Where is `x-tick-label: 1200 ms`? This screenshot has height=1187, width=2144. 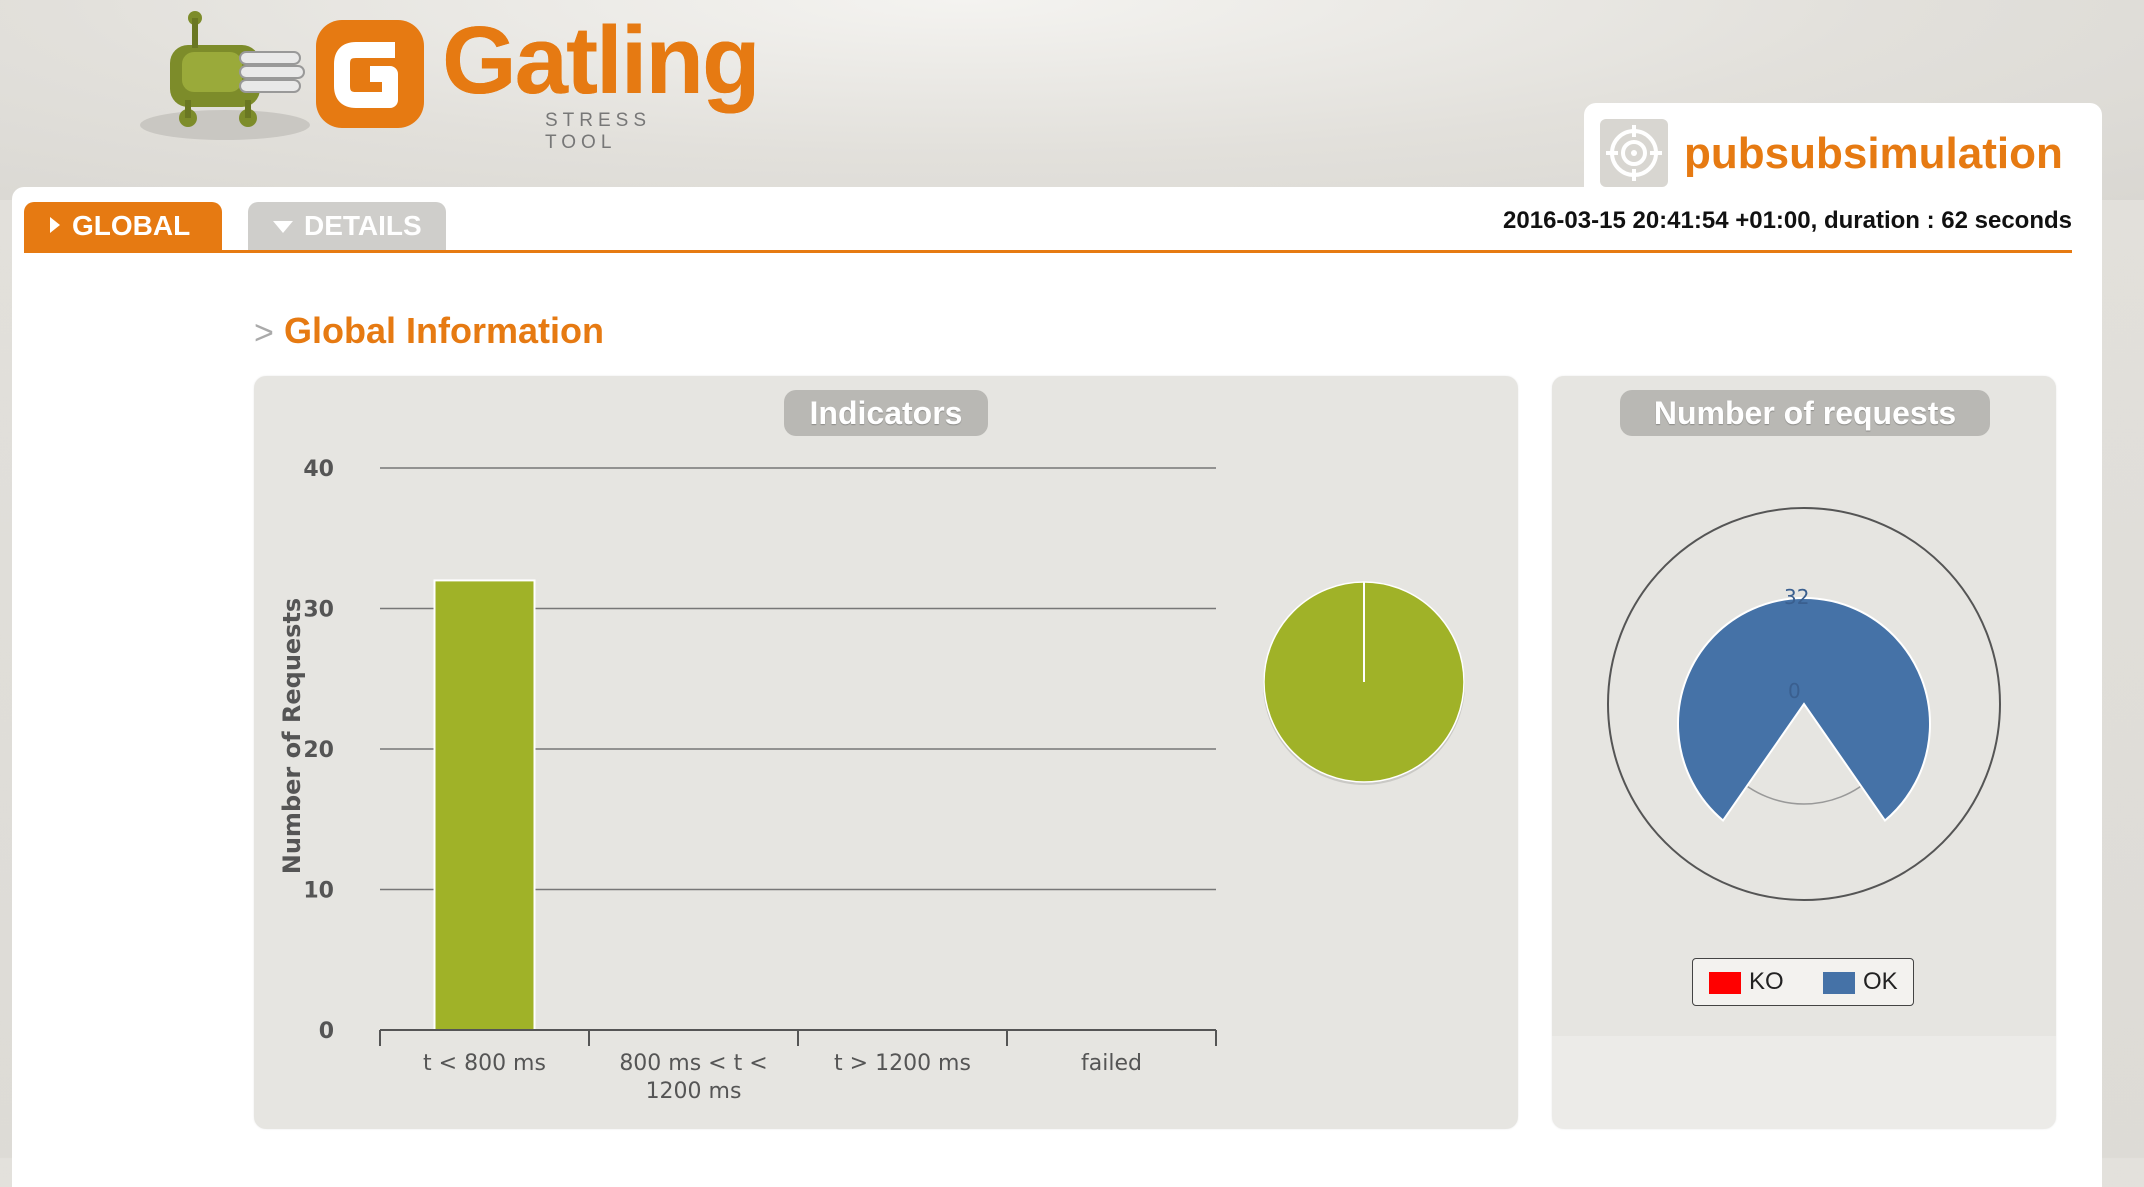
x-tick-label: 1200 ms is located at coordinates (694, 1091).